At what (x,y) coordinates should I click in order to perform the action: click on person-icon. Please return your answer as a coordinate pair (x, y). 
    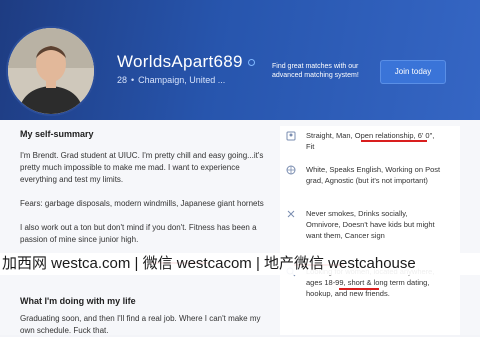
    Looking at the image, I should click on (291, 136).